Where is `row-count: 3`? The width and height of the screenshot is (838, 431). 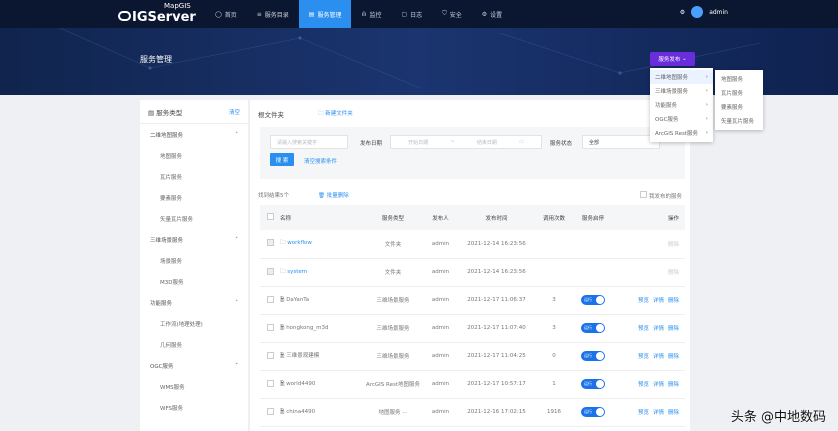
row-count: 3 is located at coordinates (554, 300).